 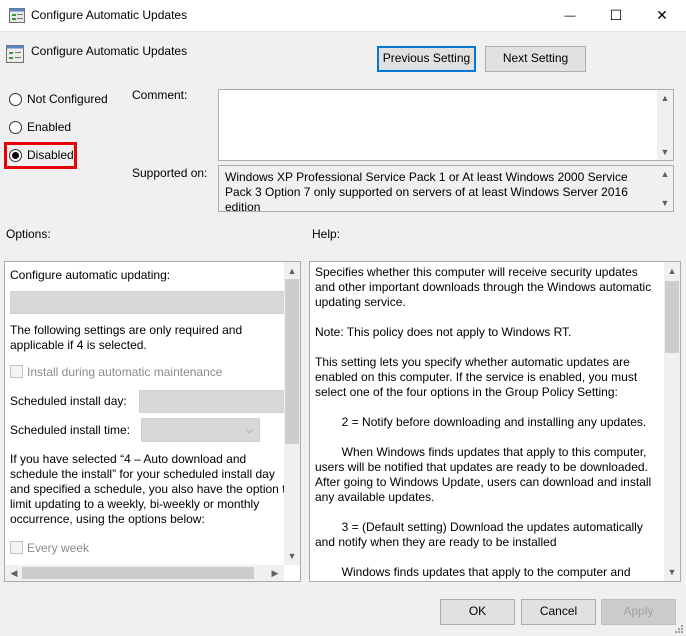 I want to click on radio-not-configured: Not Configured, so click(x=58, y=99).